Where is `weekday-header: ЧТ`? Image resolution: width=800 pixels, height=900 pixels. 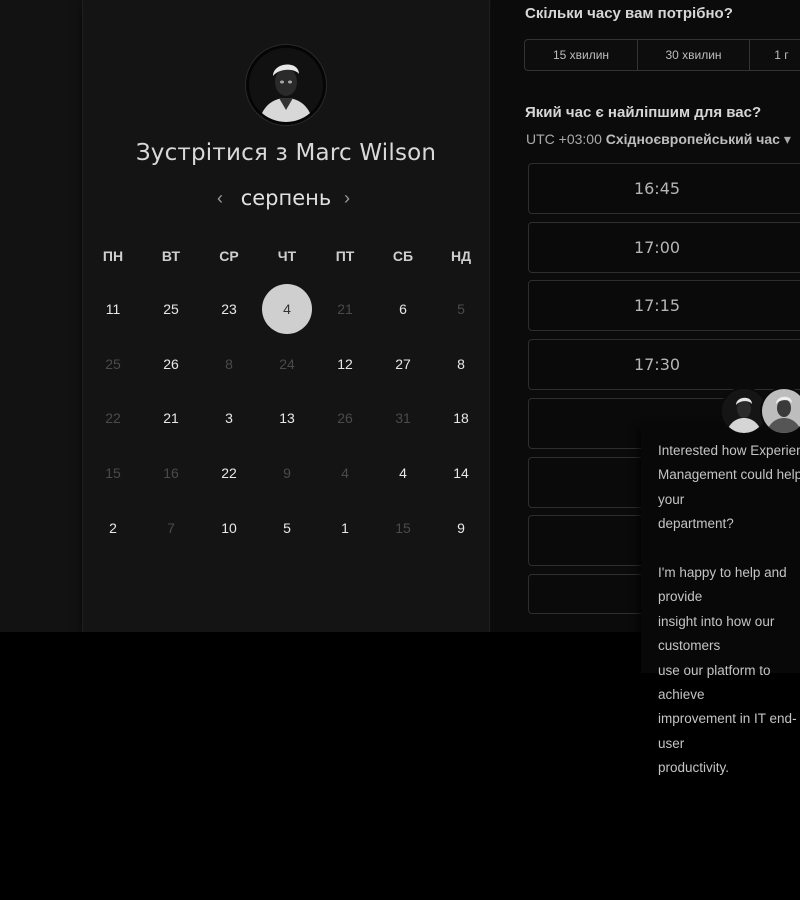
weekday-header: ЧТ is located at coordinates (287, 256).